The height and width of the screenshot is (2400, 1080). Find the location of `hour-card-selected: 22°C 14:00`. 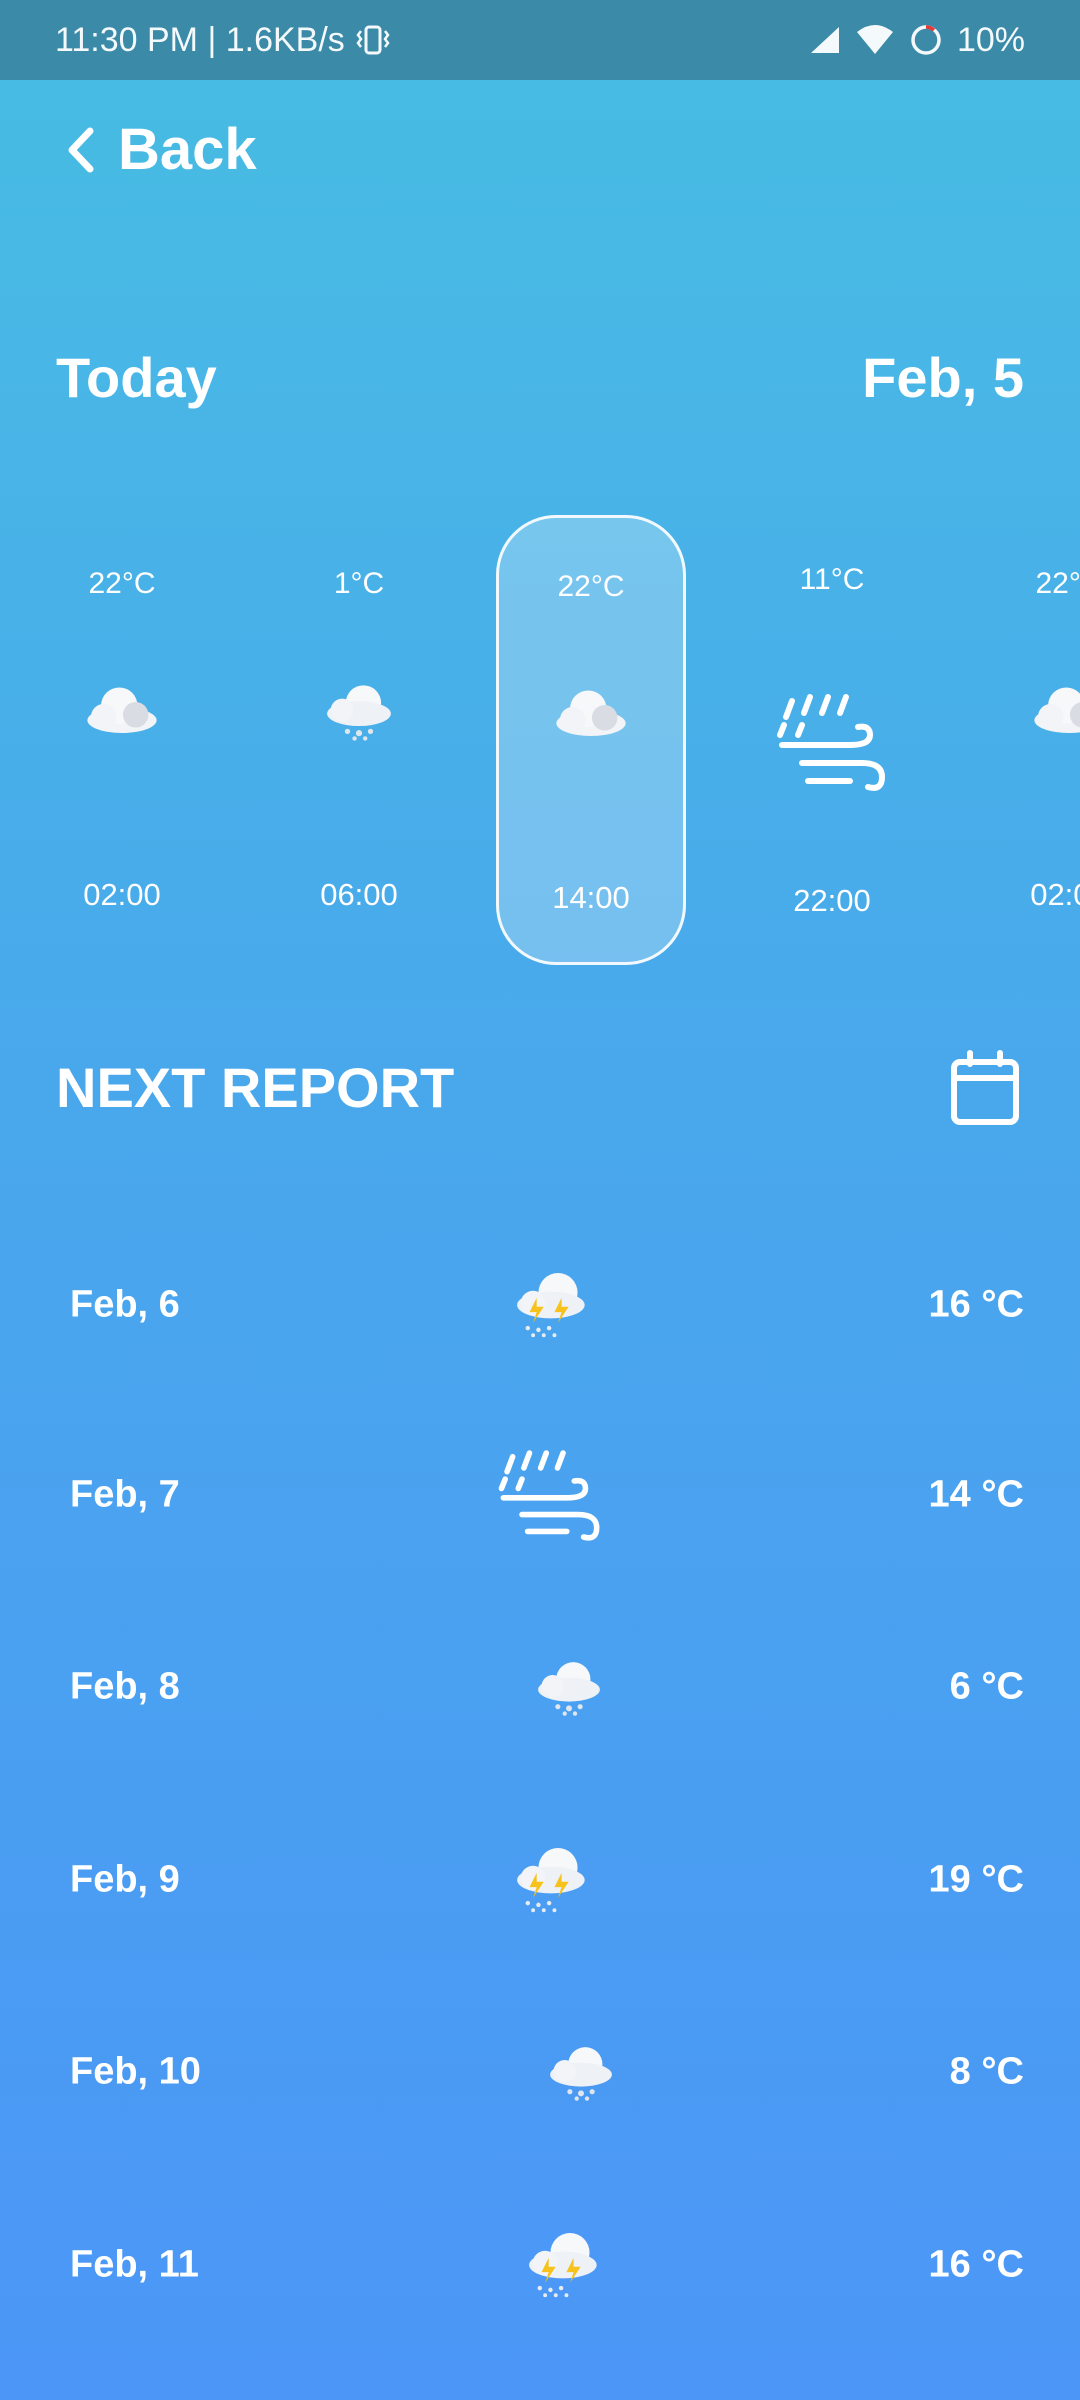

hour-card-selected: 22°C 14:00 is located at coordinates (591, 740).